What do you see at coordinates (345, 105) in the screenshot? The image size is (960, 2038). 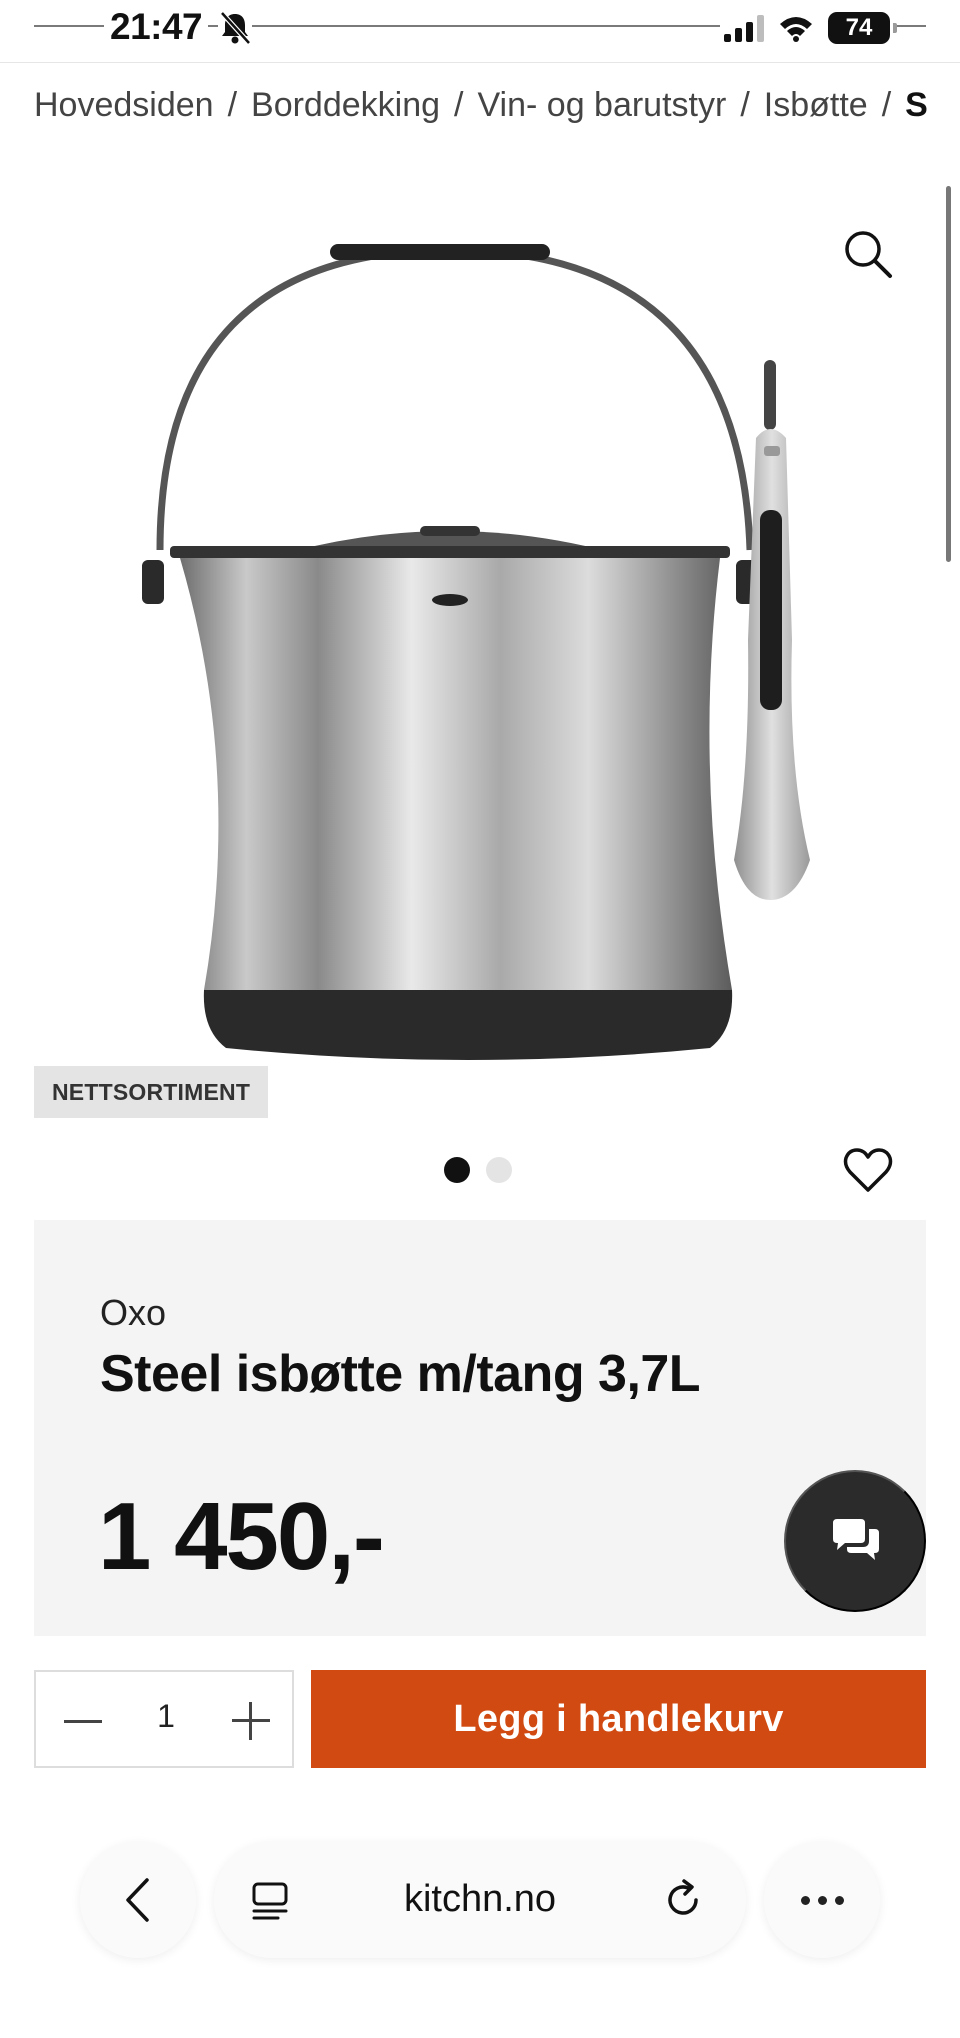 I see `breadcrumb-item-borddekking: Borddekking` at bounding box center [345, 105].